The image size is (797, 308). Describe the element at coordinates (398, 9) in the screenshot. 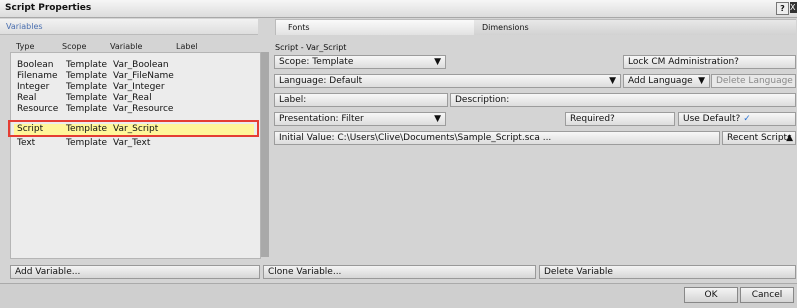

I see `title-bar: Script Properties ? X` at that location.